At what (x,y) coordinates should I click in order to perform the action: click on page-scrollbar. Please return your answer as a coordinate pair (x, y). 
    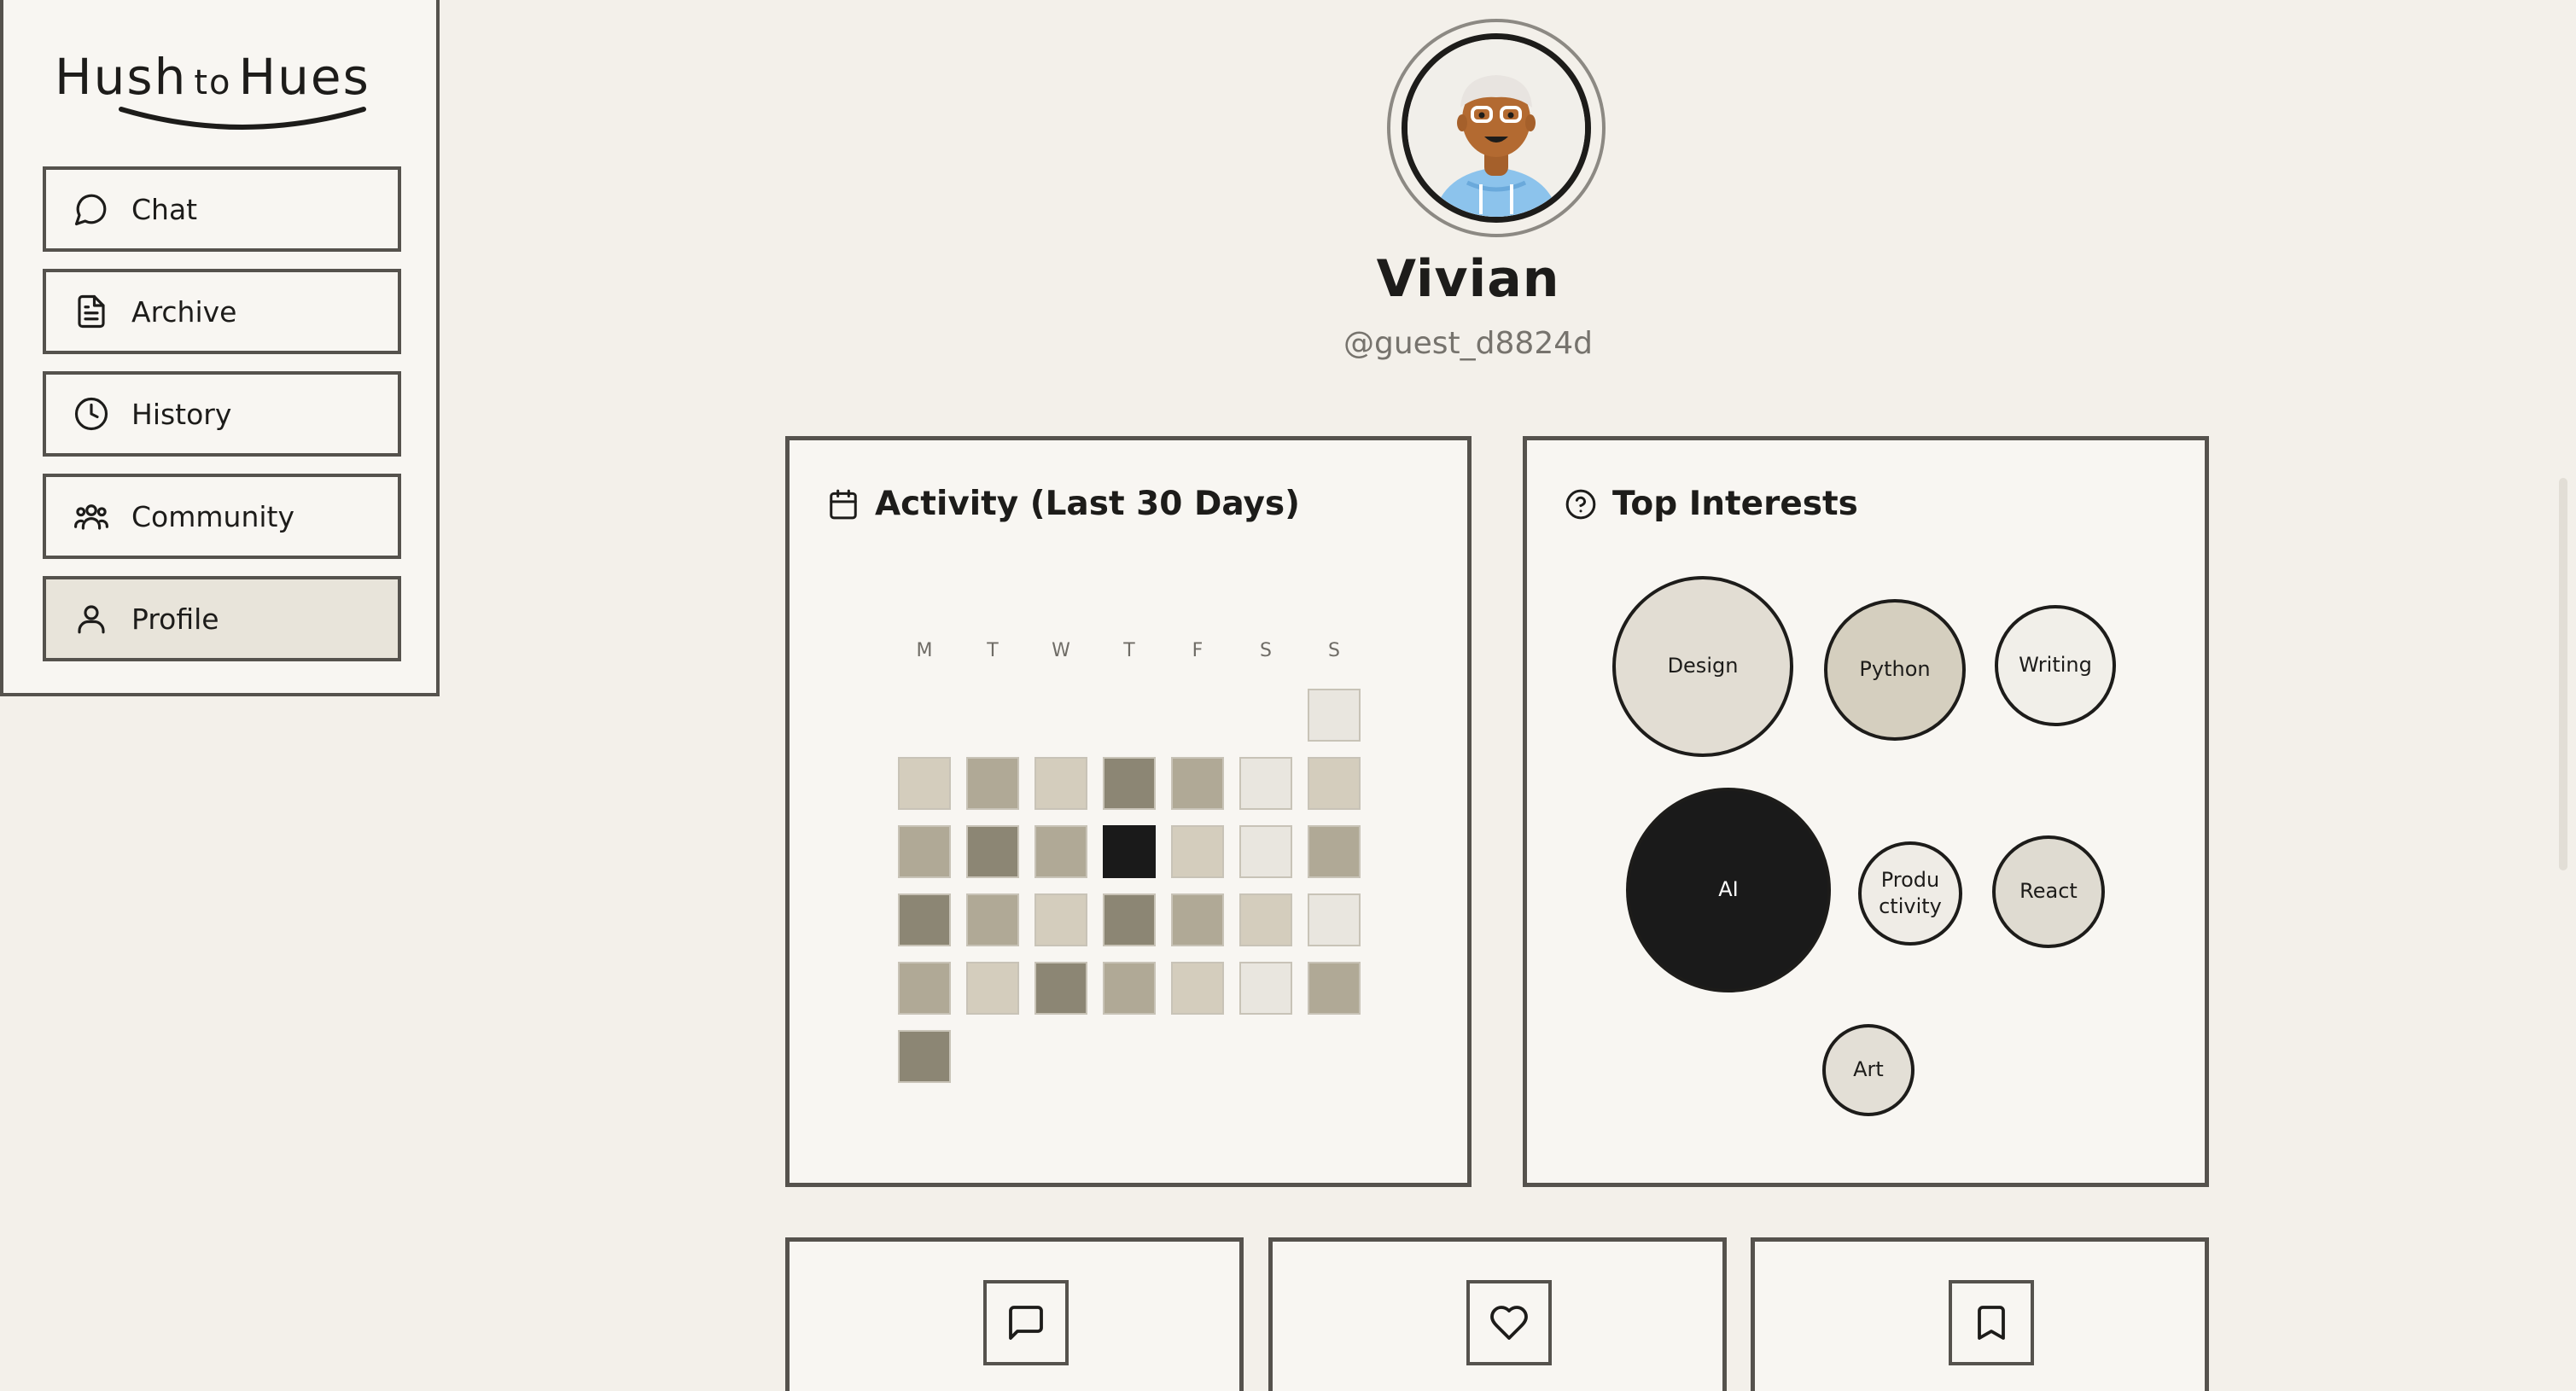
    Looking at the image, I should click on (2563, 674).